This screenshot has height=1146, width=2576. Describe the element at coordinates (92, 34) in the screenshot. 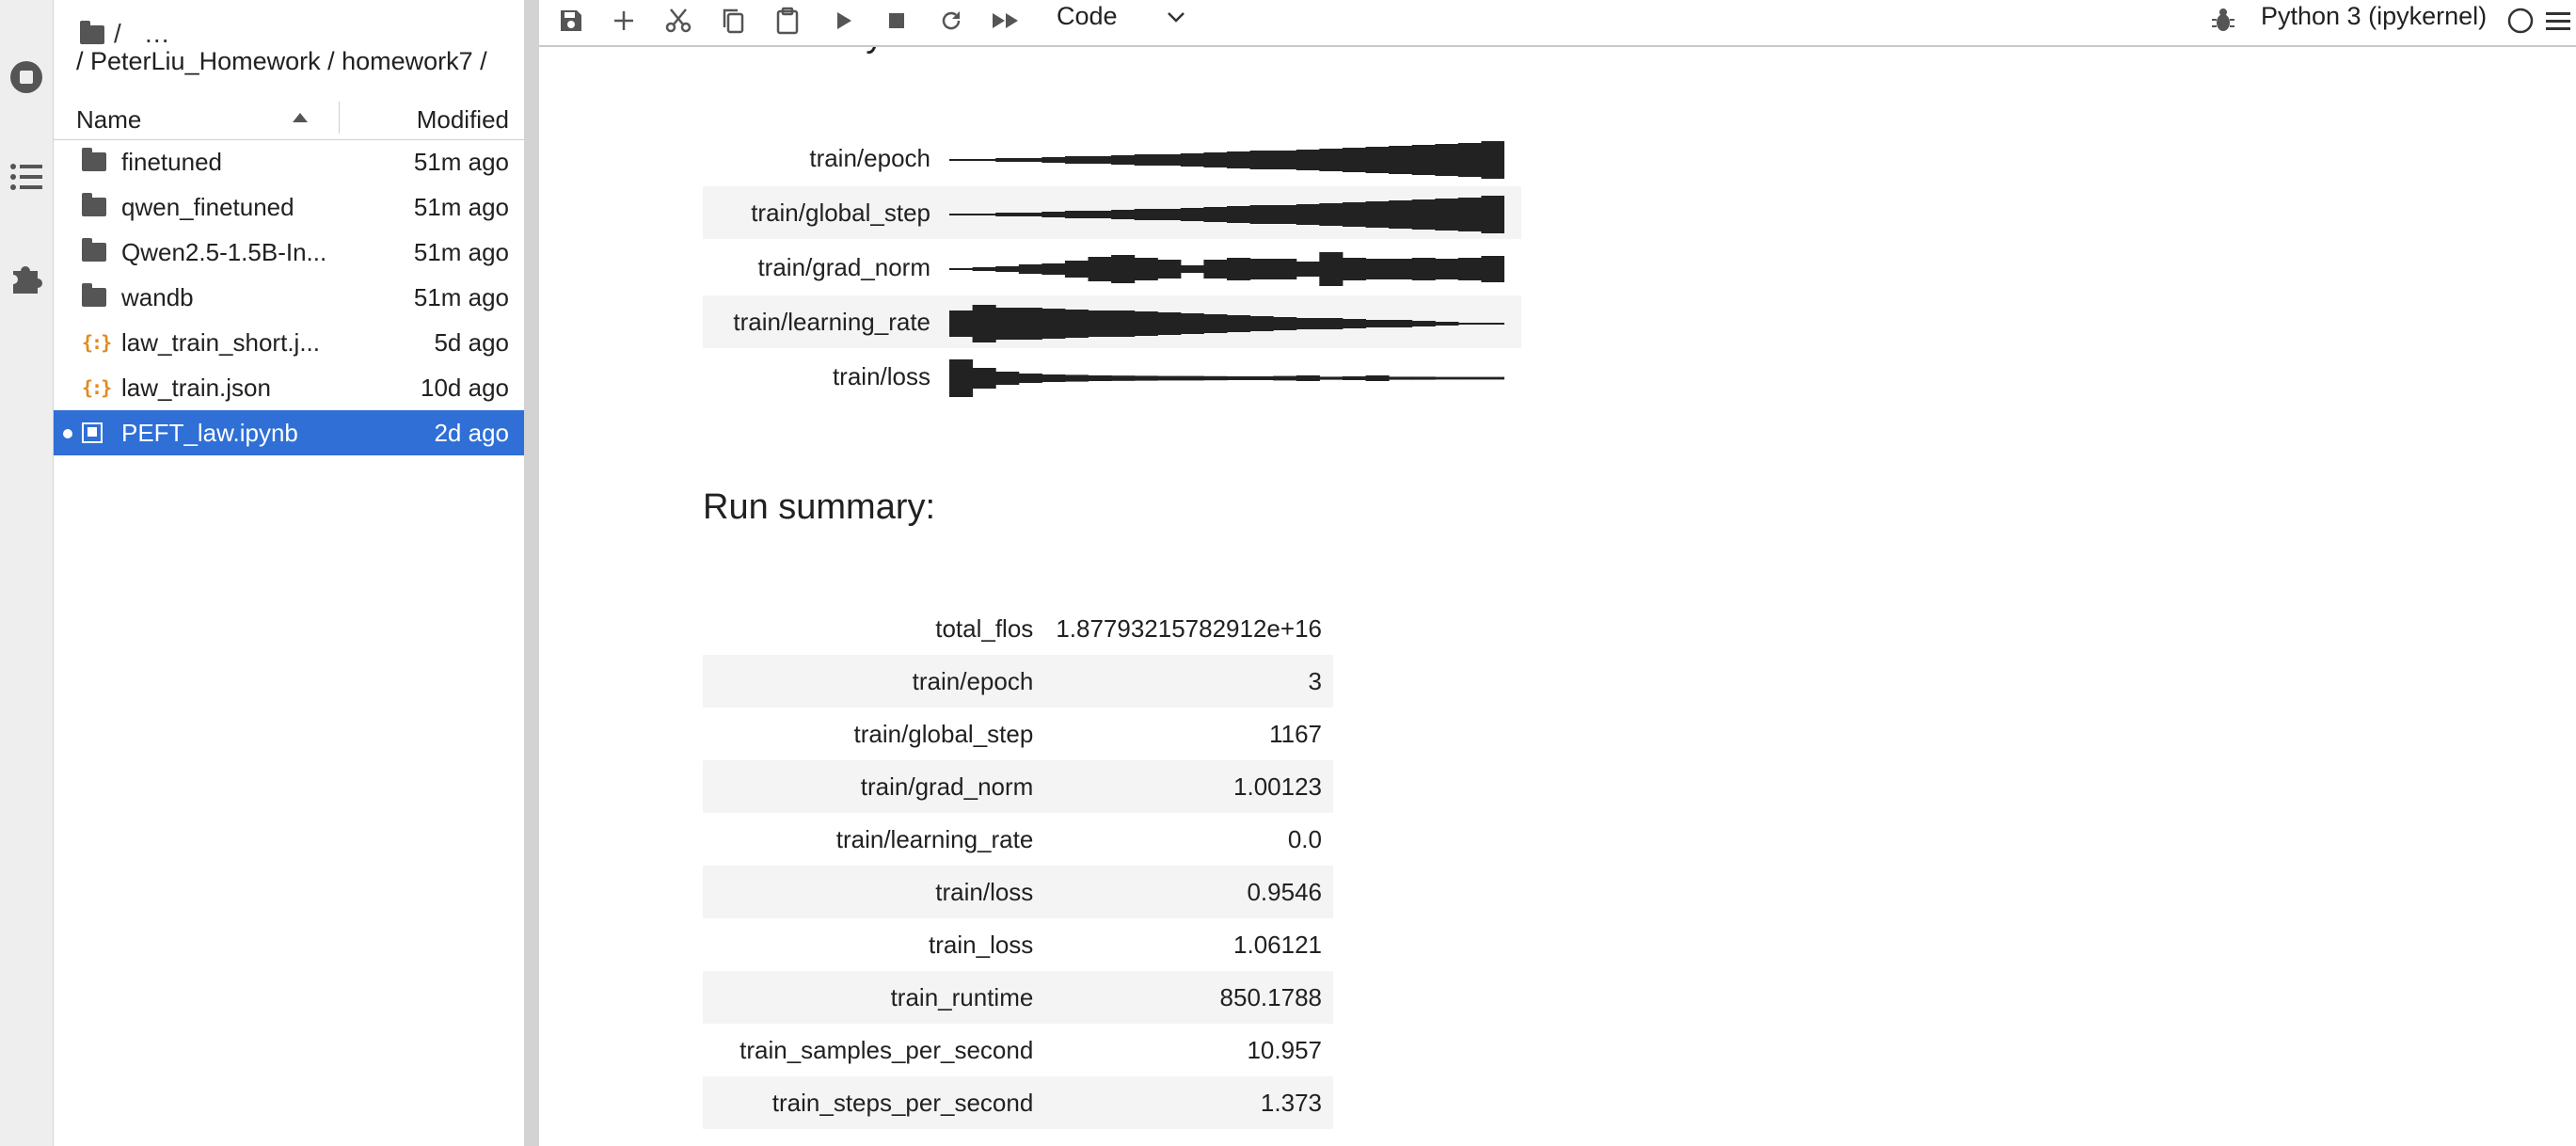

I see `folder-icon` at that location.